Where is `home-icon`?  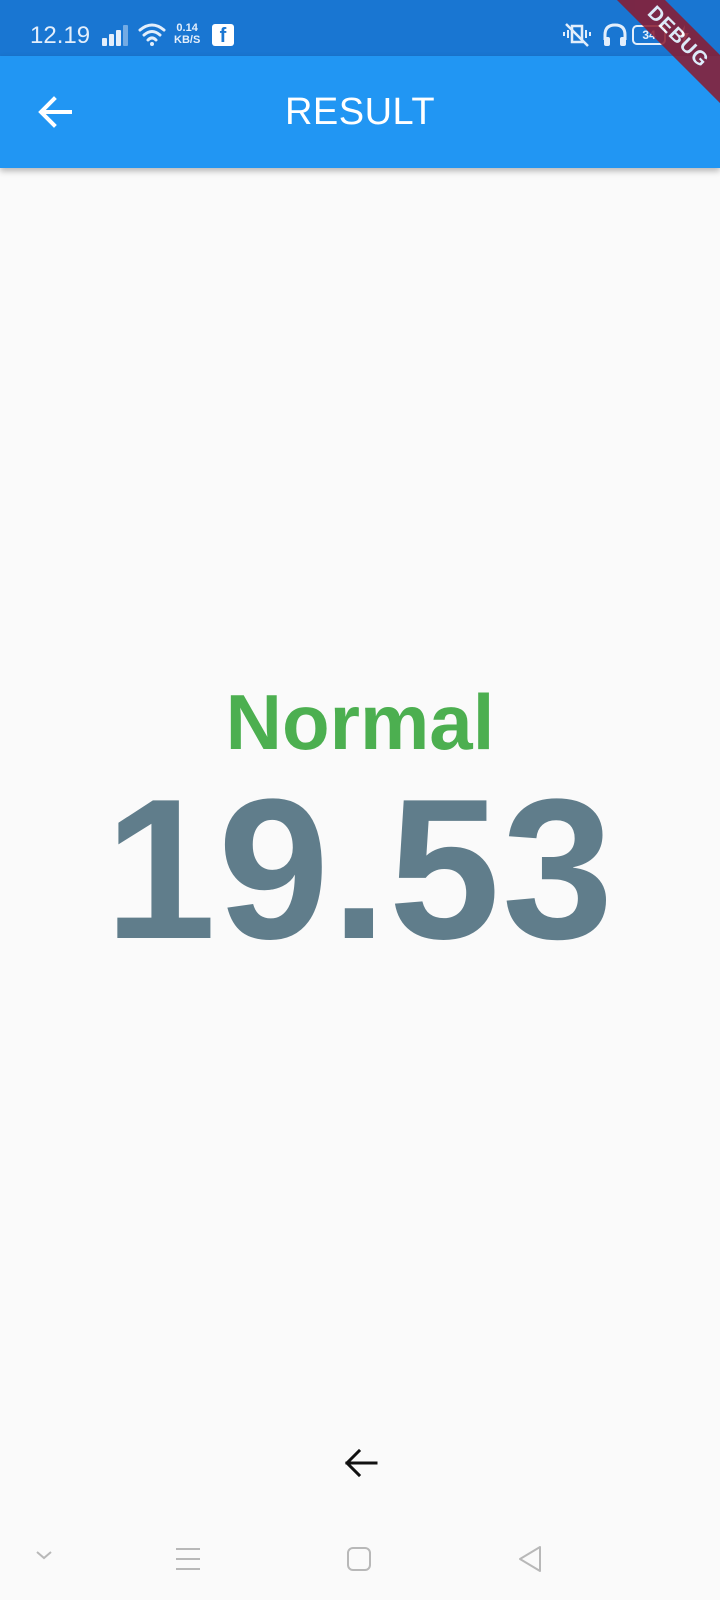 home-icon is located at coordinates (359, 1561).